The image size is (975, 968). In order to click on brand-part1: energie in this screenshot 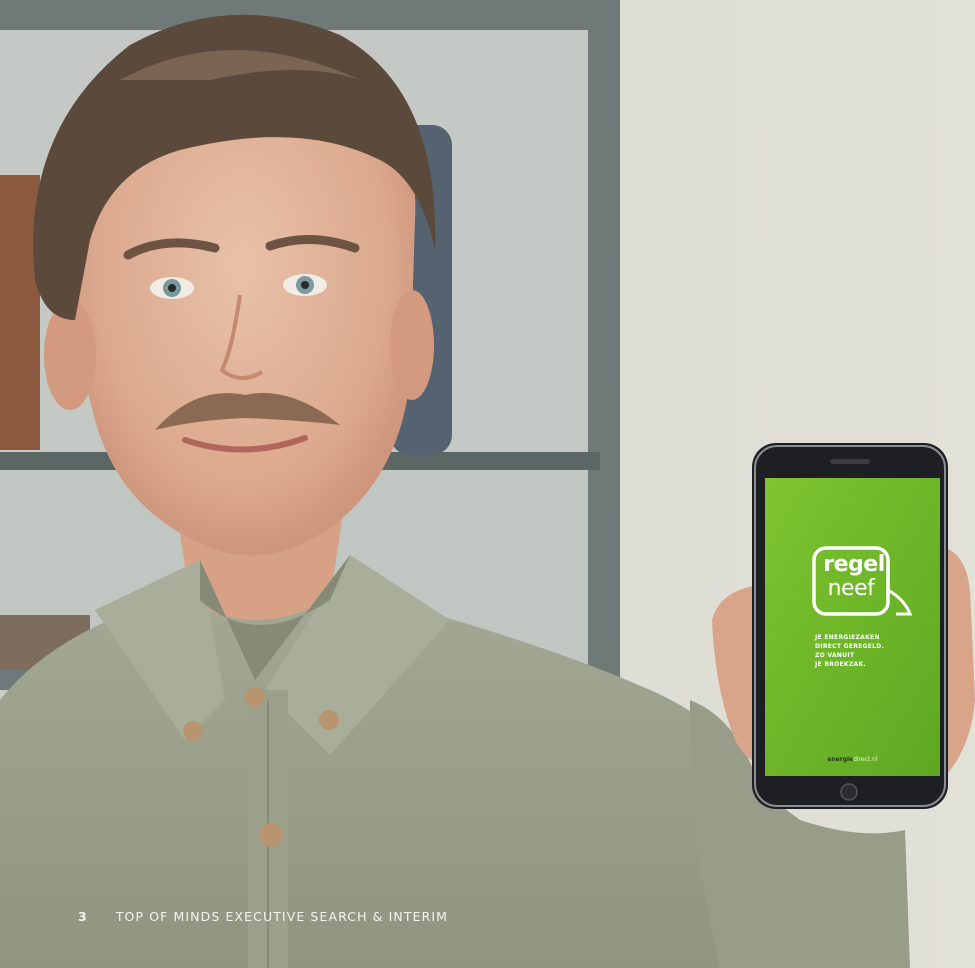, I will do `click(840, 759)`.